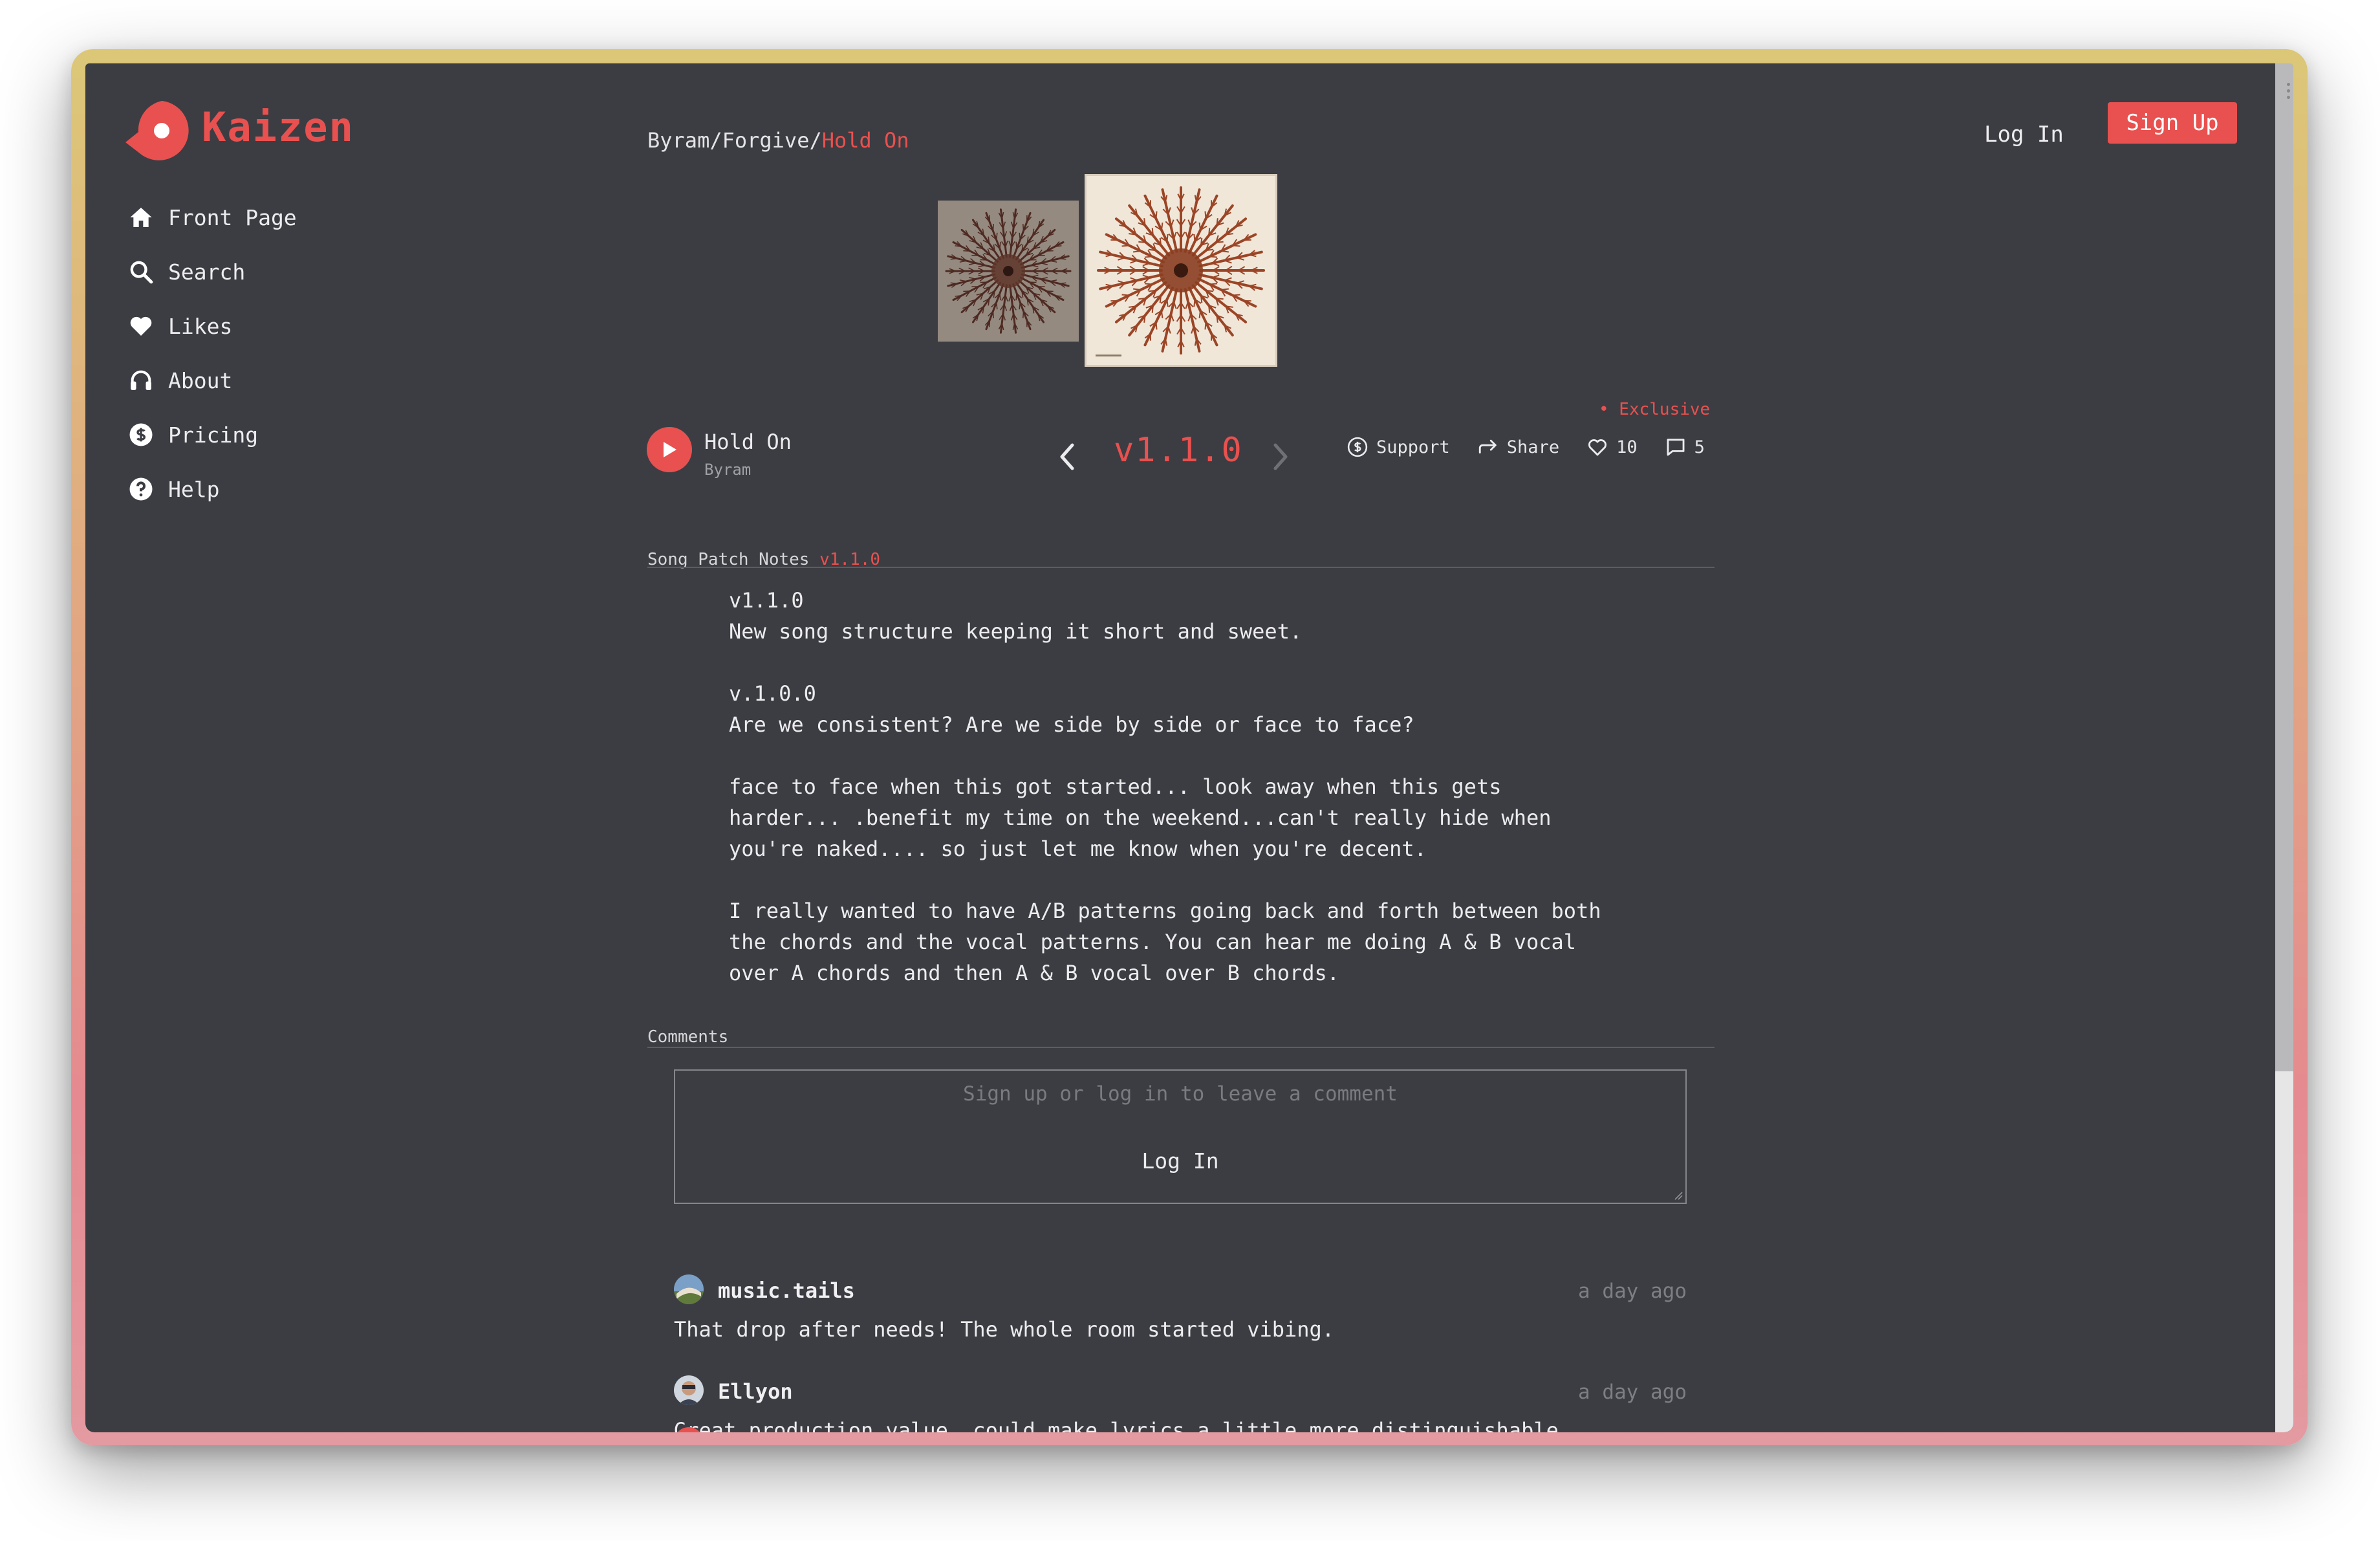 This screenshot has width=2380, height=1541. What do you see at coordinates (1068, 457) in the screenshot?
I see `previous-version-button` at bounding box center [1068, 457].